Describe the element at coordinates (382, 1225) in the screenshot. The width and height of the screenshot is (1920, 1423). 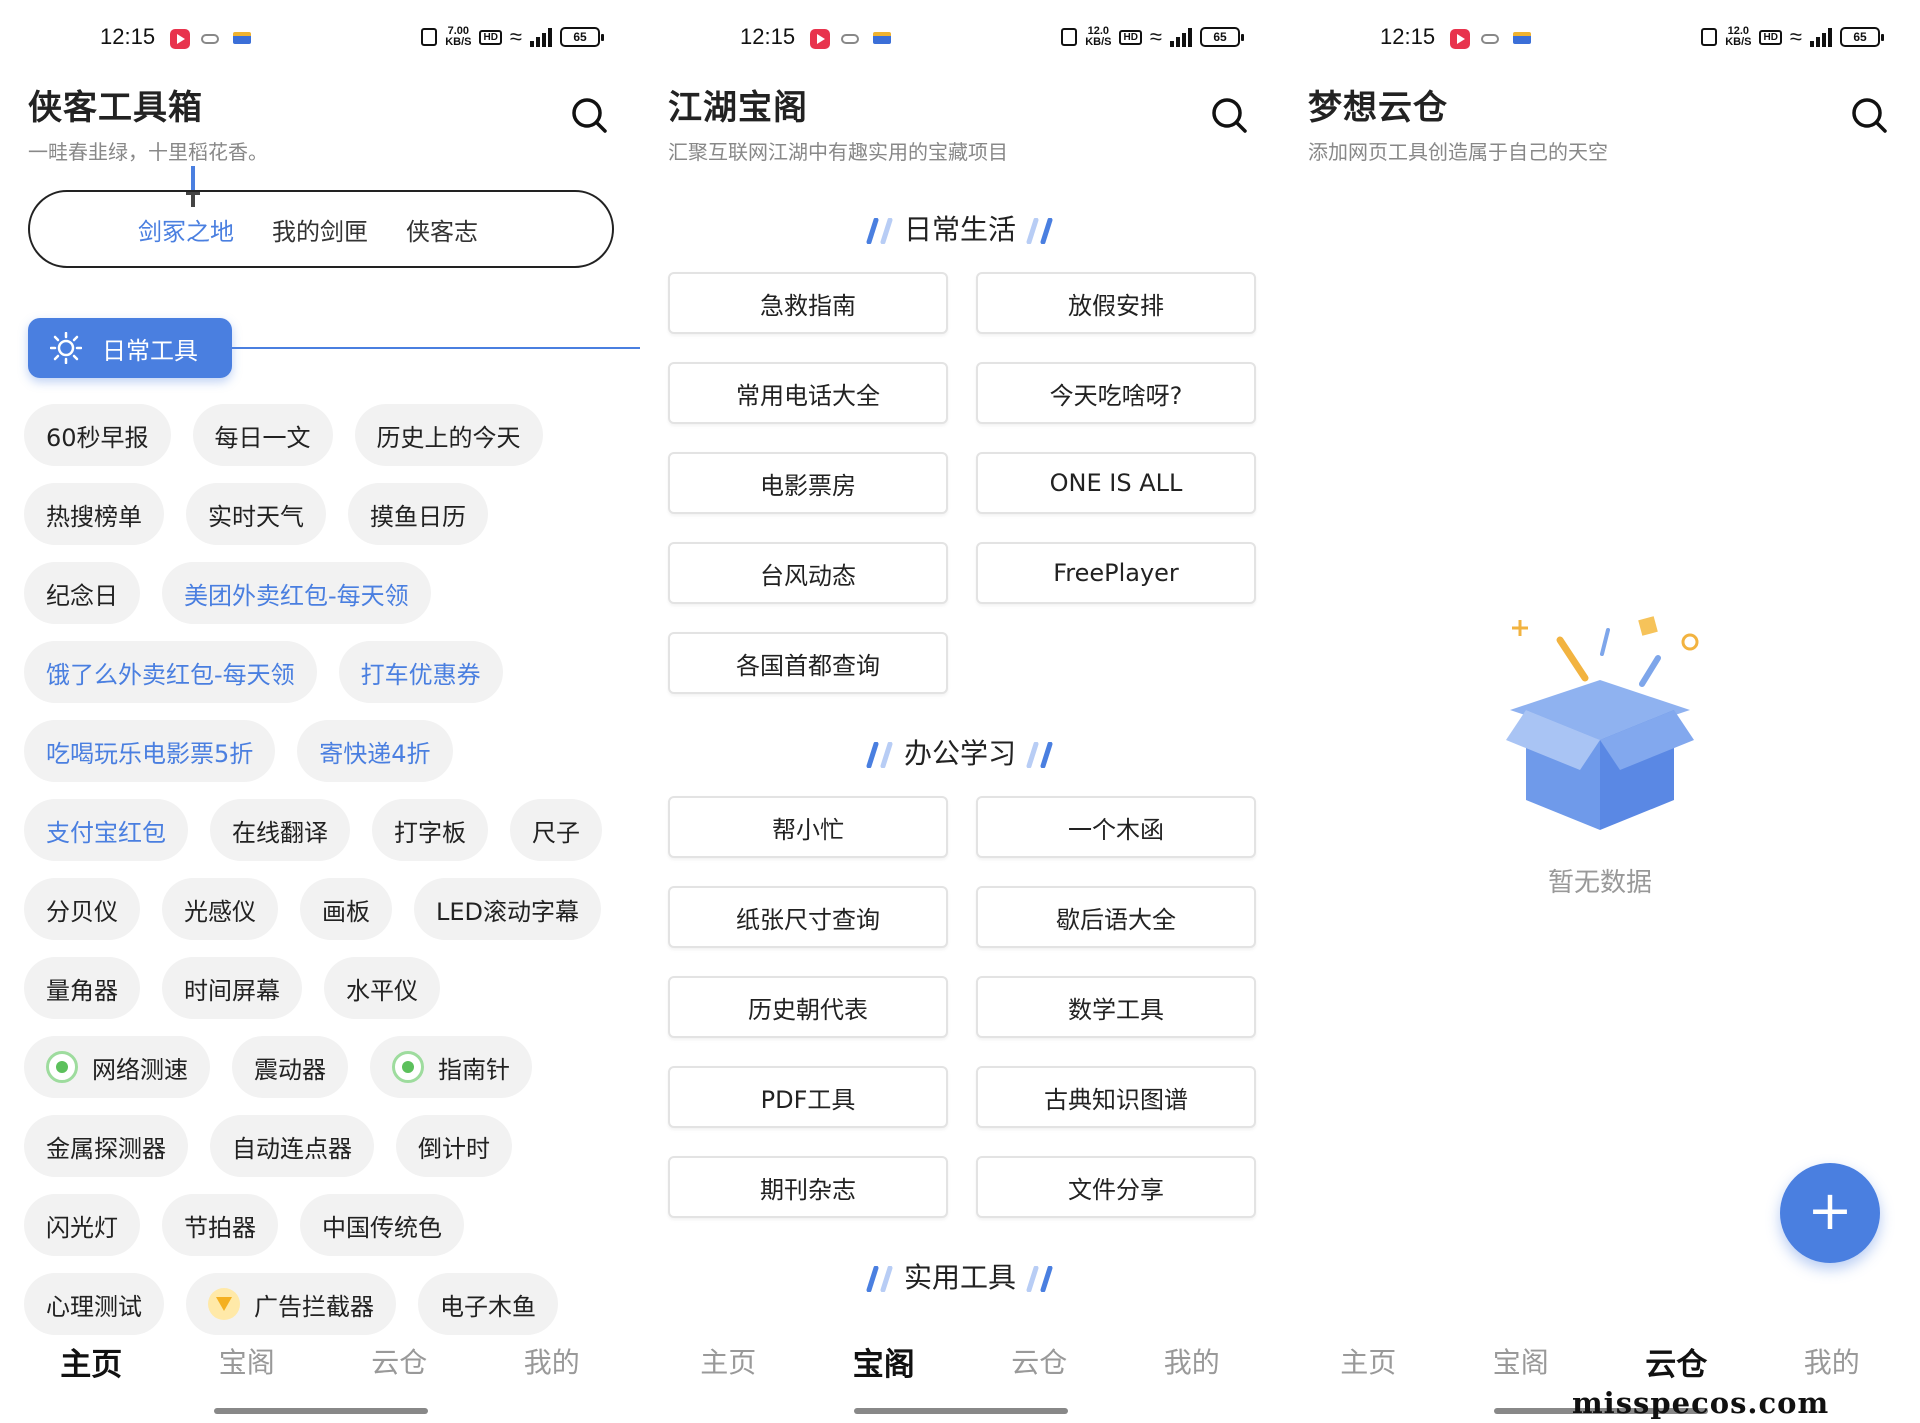
I see `tool-chip: 中国传统色` at that location.